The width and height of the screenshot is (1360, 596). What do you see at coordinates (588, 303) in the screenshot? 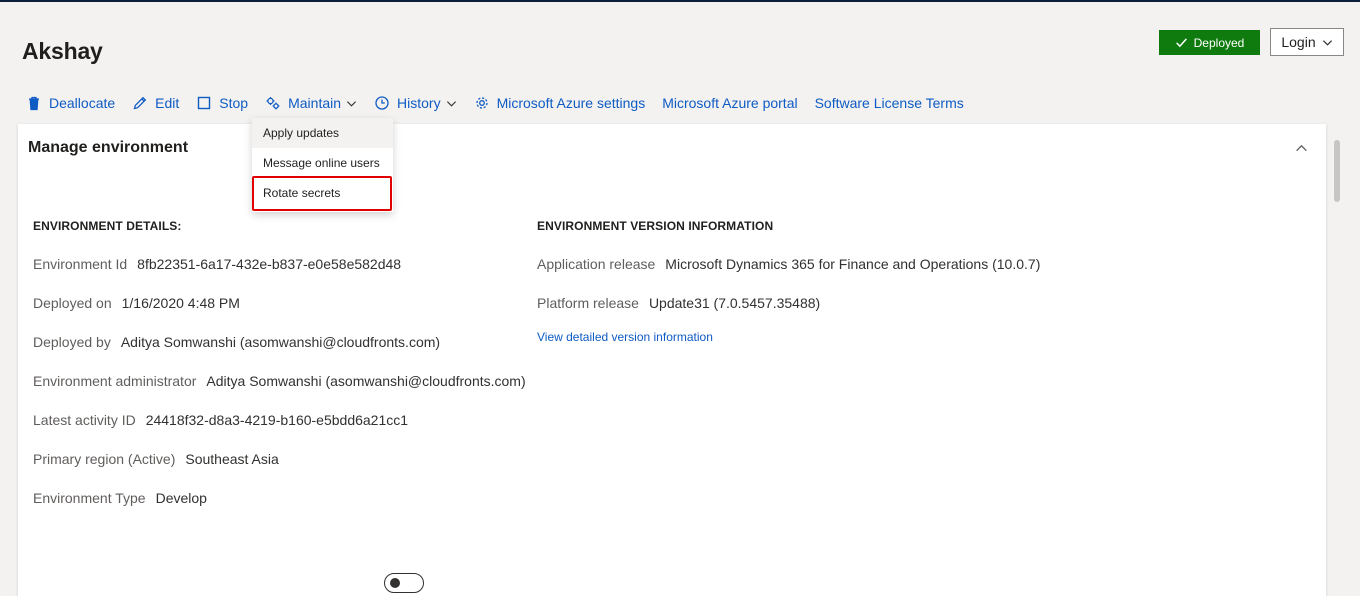
I see `version-label: Platform release` at bounding box center [588, 303].